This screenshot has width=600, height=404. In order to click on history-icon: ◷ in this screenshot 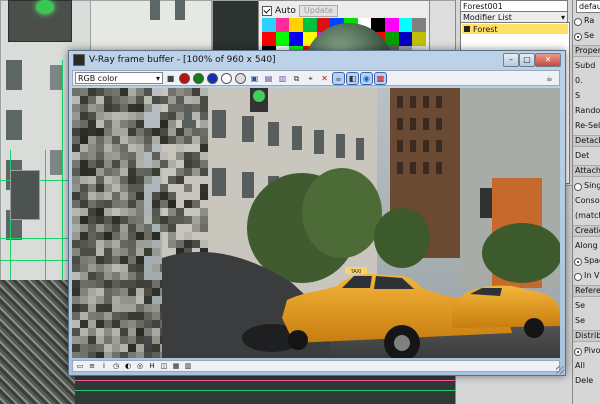, I will do `click(116, 366)`.